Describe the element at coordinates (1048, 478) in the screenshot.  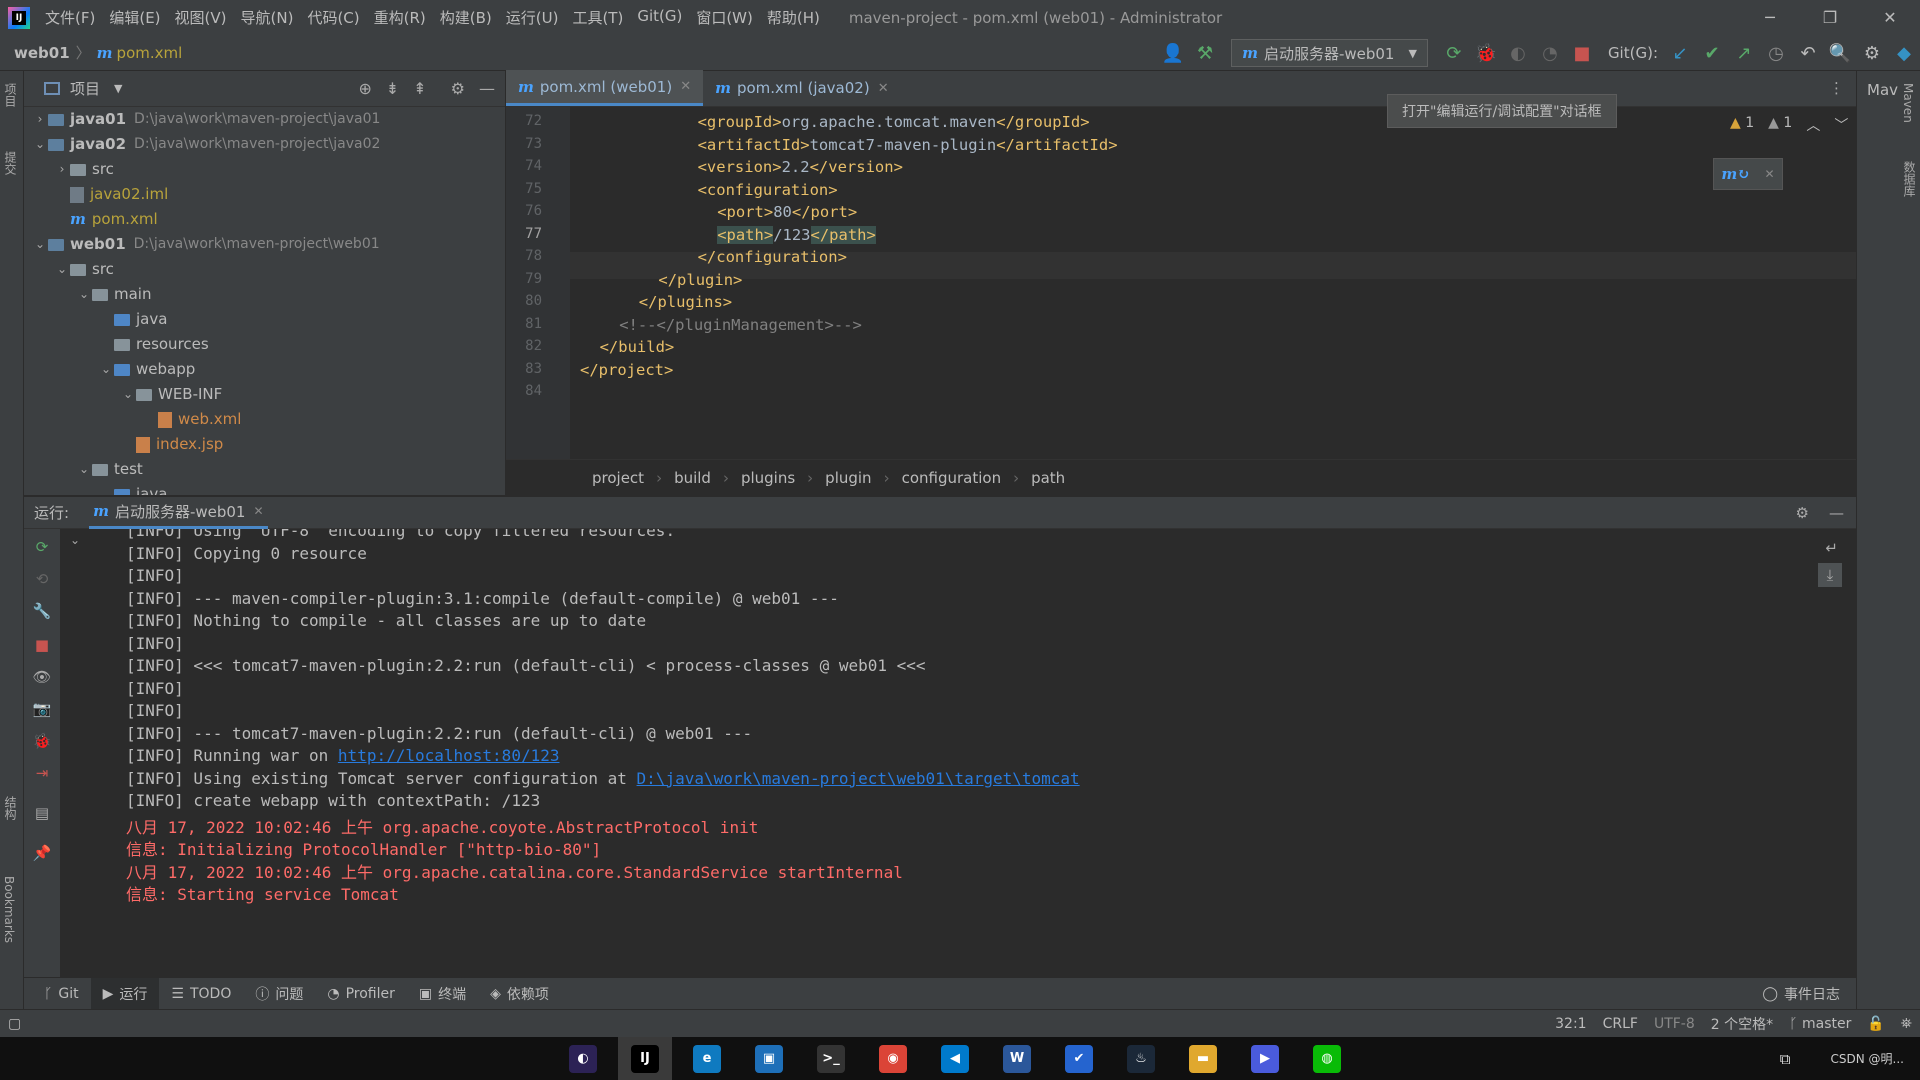
I see `breadcrumb-item: path` at that location.